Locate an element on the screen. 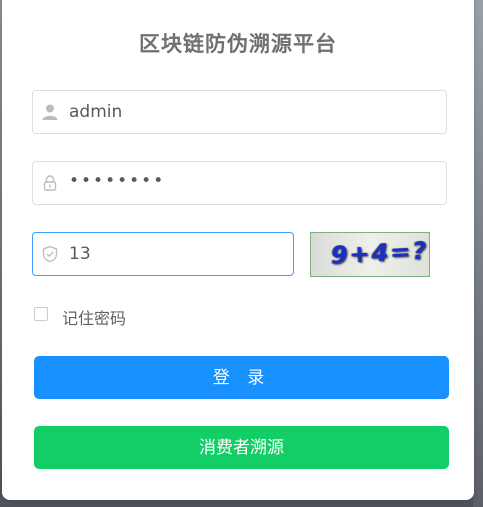 The image size is (483, 507). username-value: admin is located at coordinates (96, 112).